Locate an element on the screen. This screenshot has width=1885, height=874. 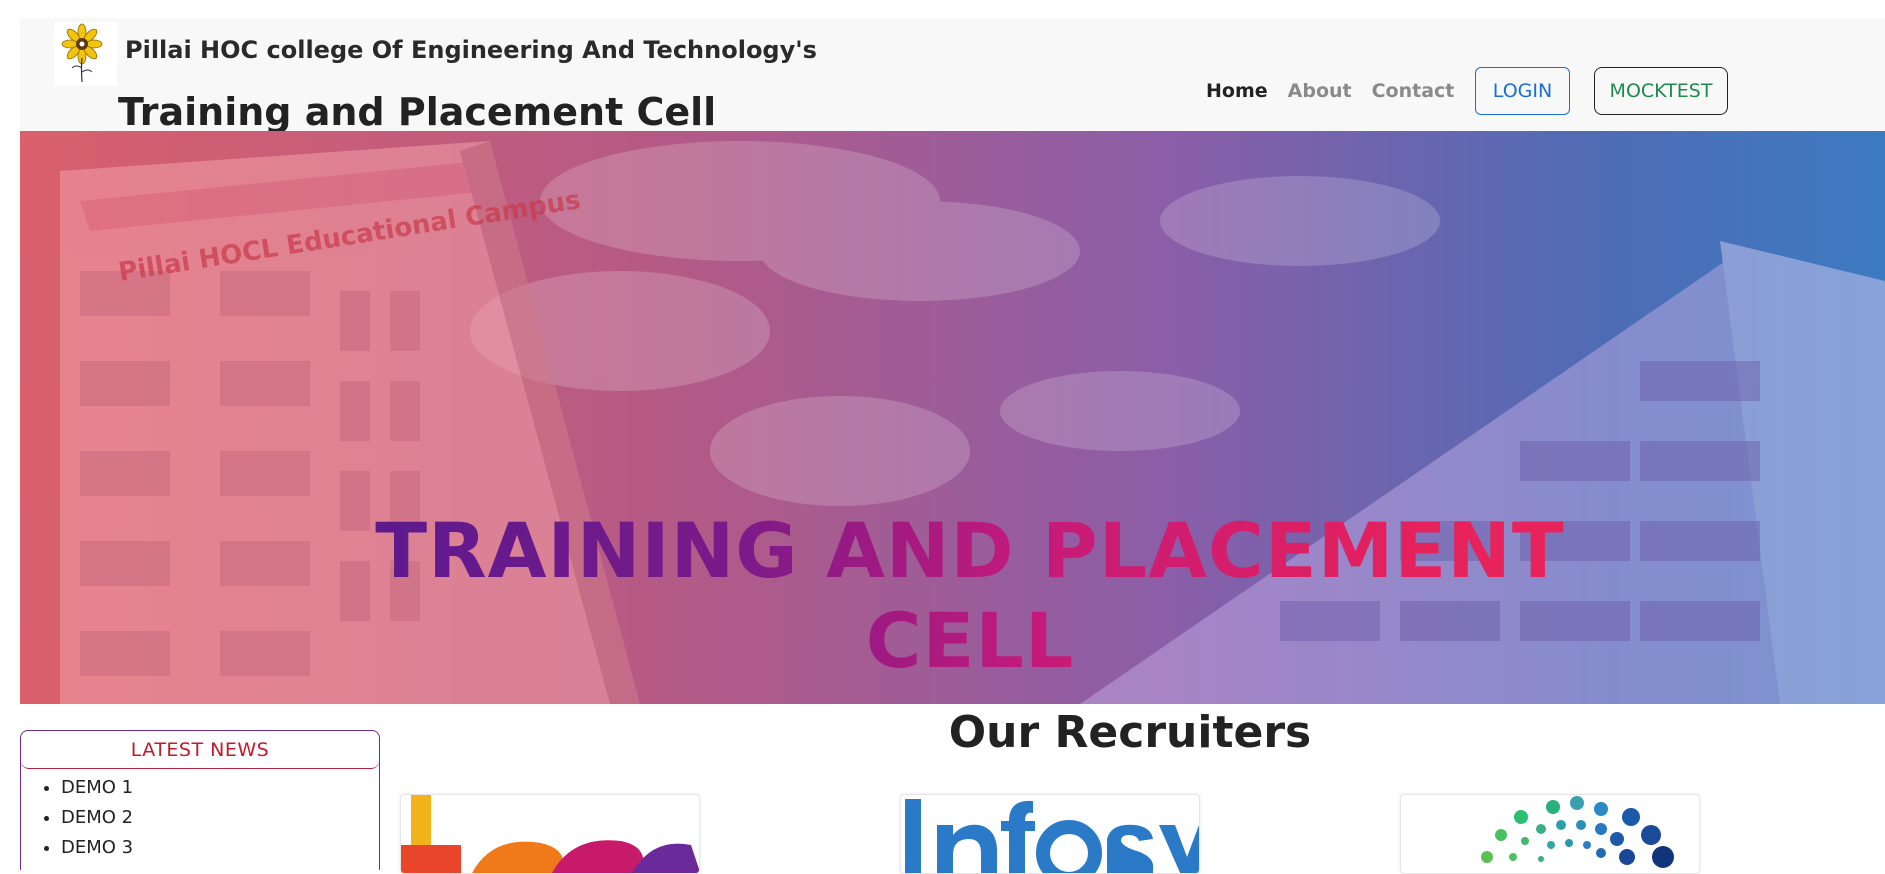
recruiter-card-tcs is located at coordinates (550, 834).